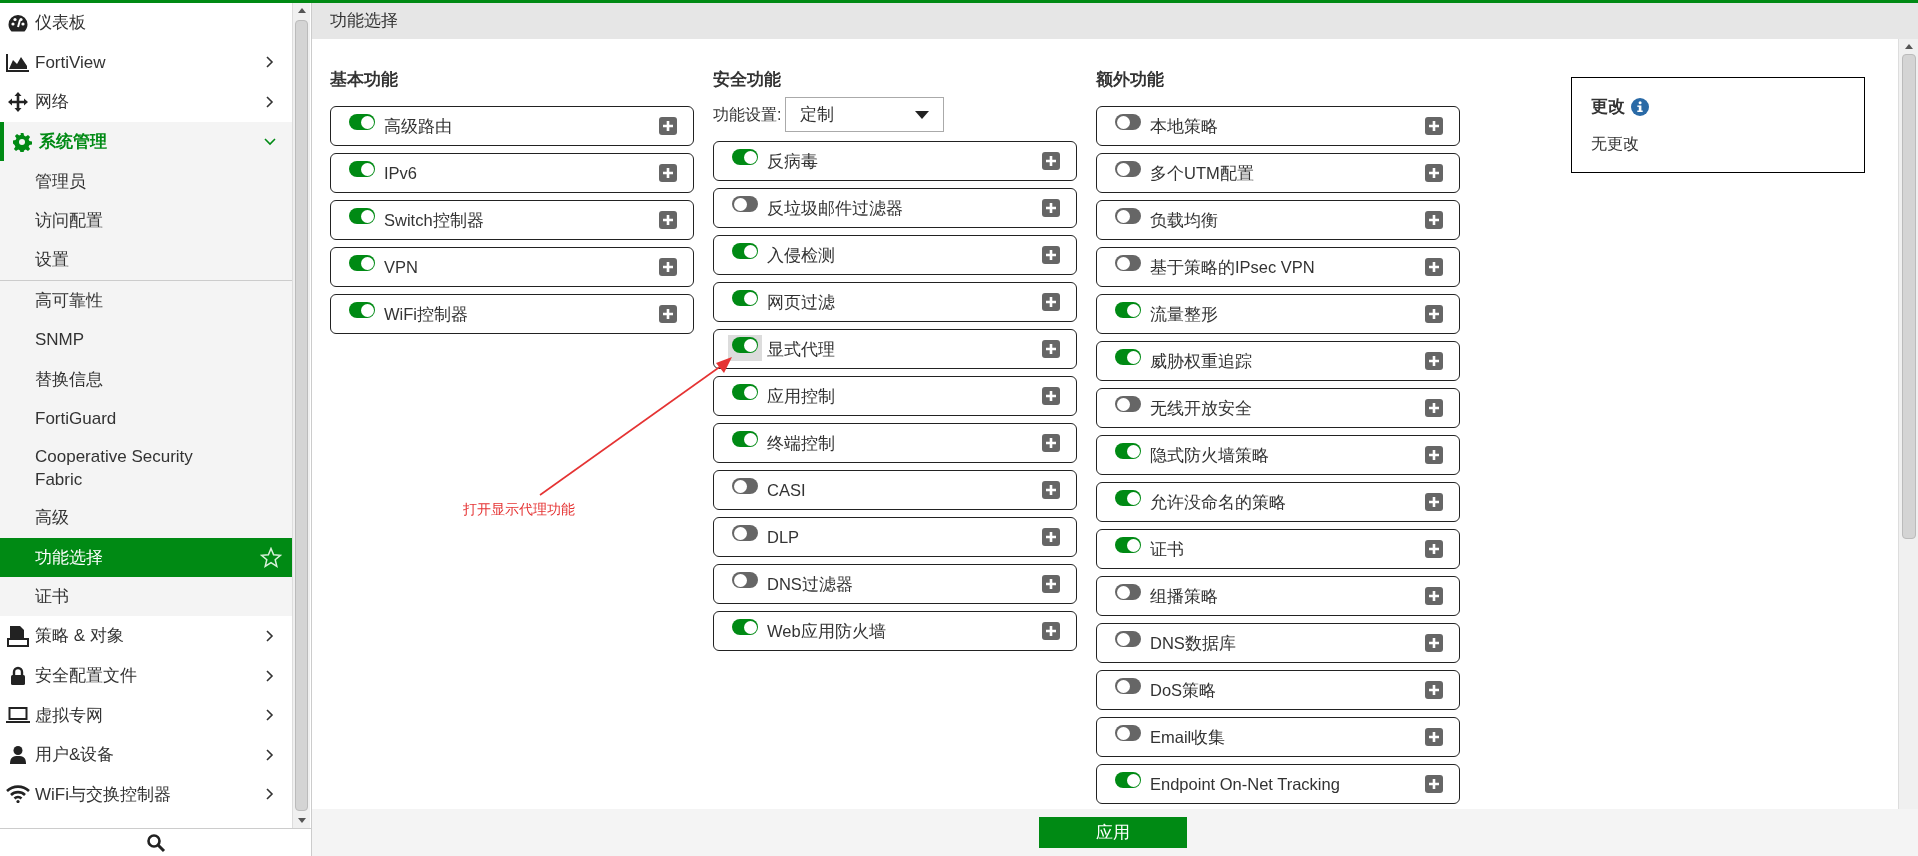 The height and width of the screenshot is (856, 1918). Describe the element at coordinates (146, 220) in the screenshot. I see `sidebar-item: 访问配置` at that location.